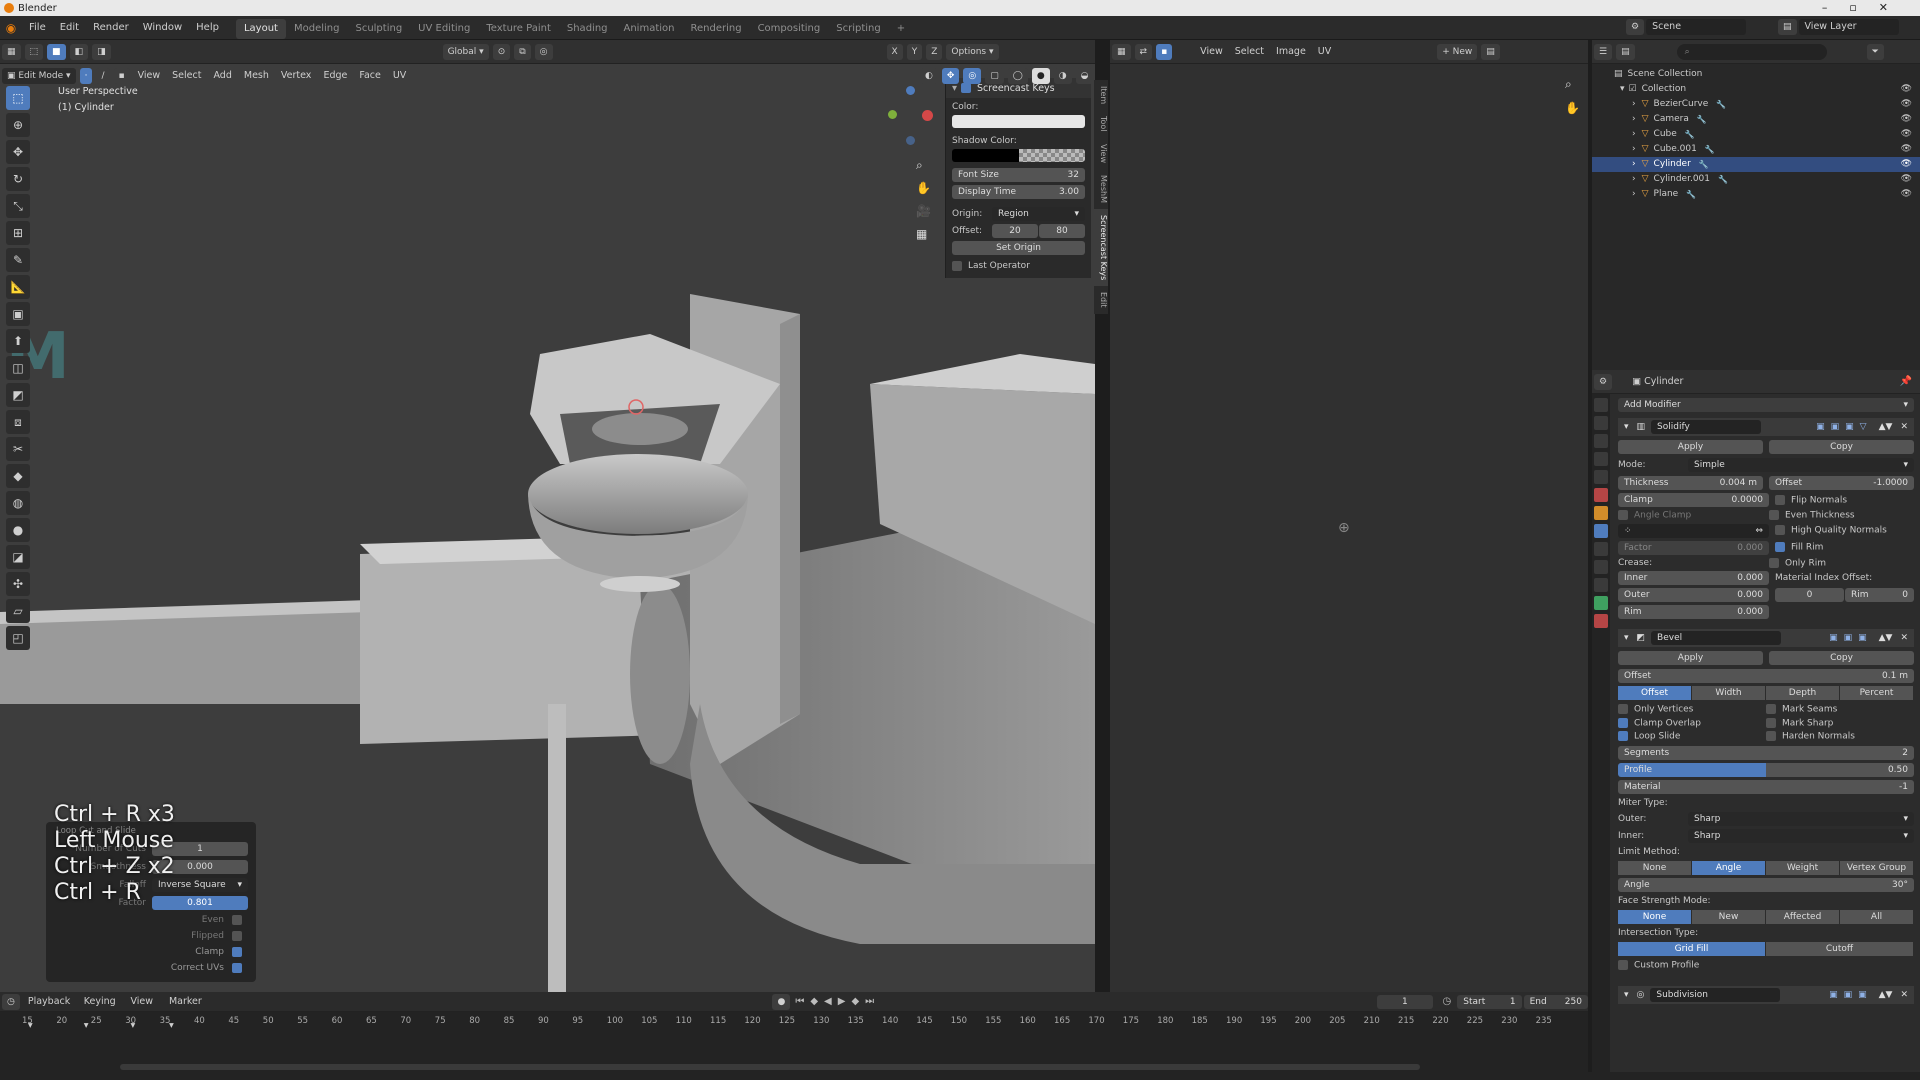 Image resolution: width=1920 pixels, height=1080 pixels. I want to click on bevel-move-icons: ▲▼, so click(1886, 638).